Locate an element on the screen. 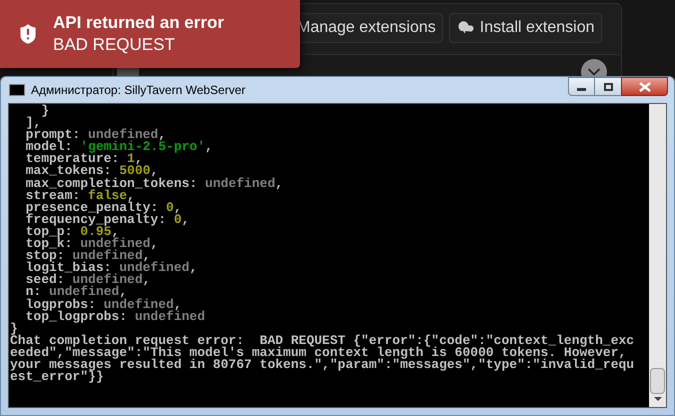  close-icon is located at coordinates (644, 87).